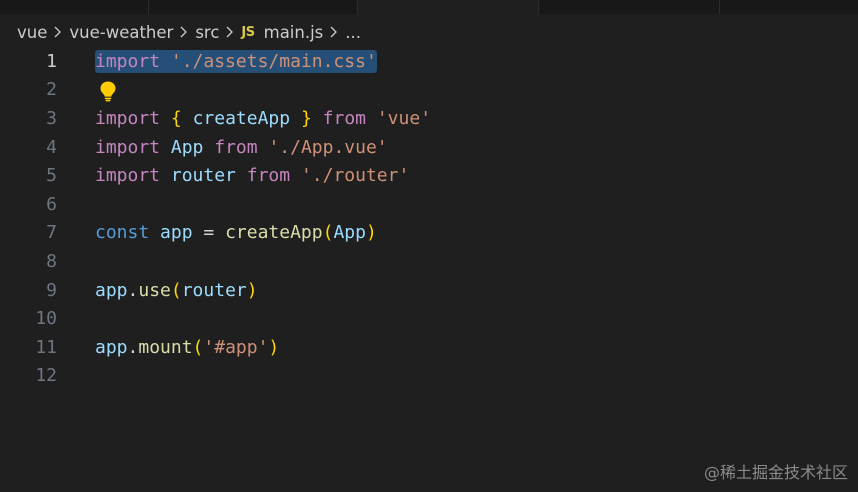 The image size is (858, 492). I want to click on code-text: import App from './App.vue', so click(241, 147).